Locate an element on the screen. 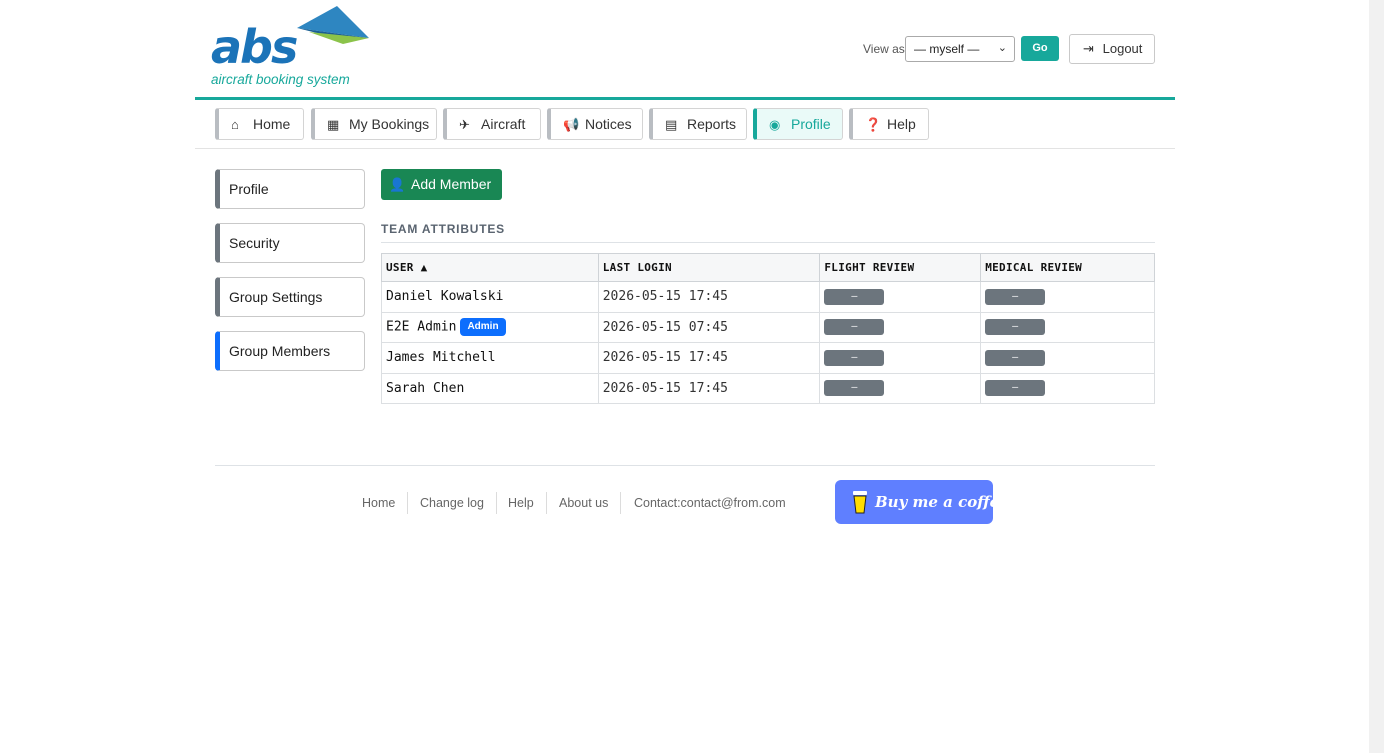 Image resolution: width=1384 pixels, height=753 pixels. table-row: James Mitchell 2026-05-15 17:45 — — is located at coordinates (768, 358).